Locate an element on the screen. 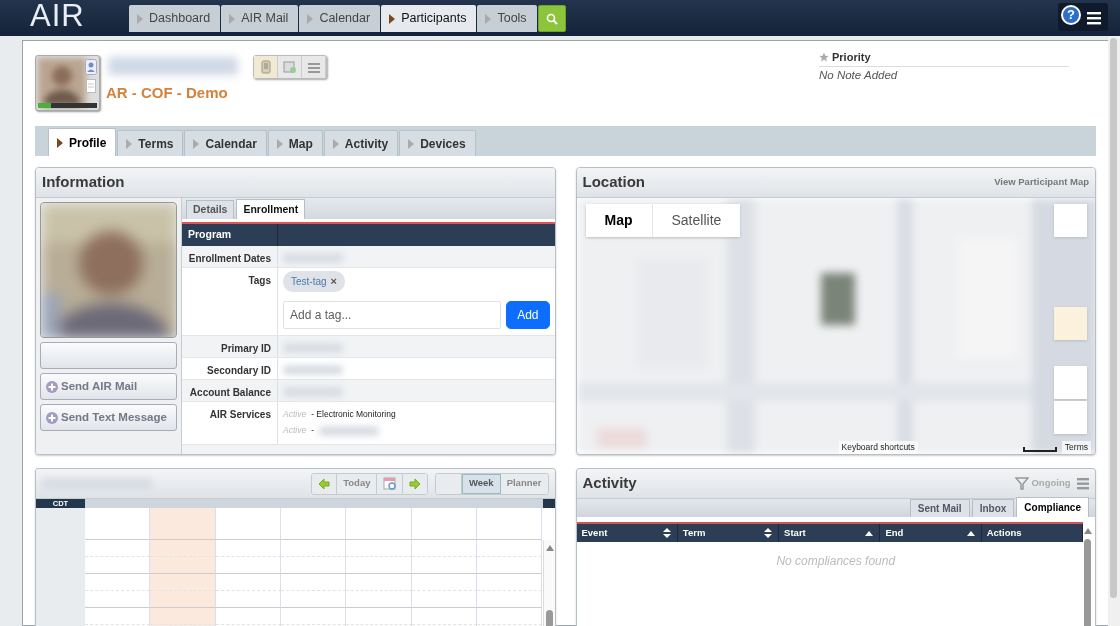 This screenshot has width=1120, height=626. profile-tab: Calendar is located at coordinates (225, 143).